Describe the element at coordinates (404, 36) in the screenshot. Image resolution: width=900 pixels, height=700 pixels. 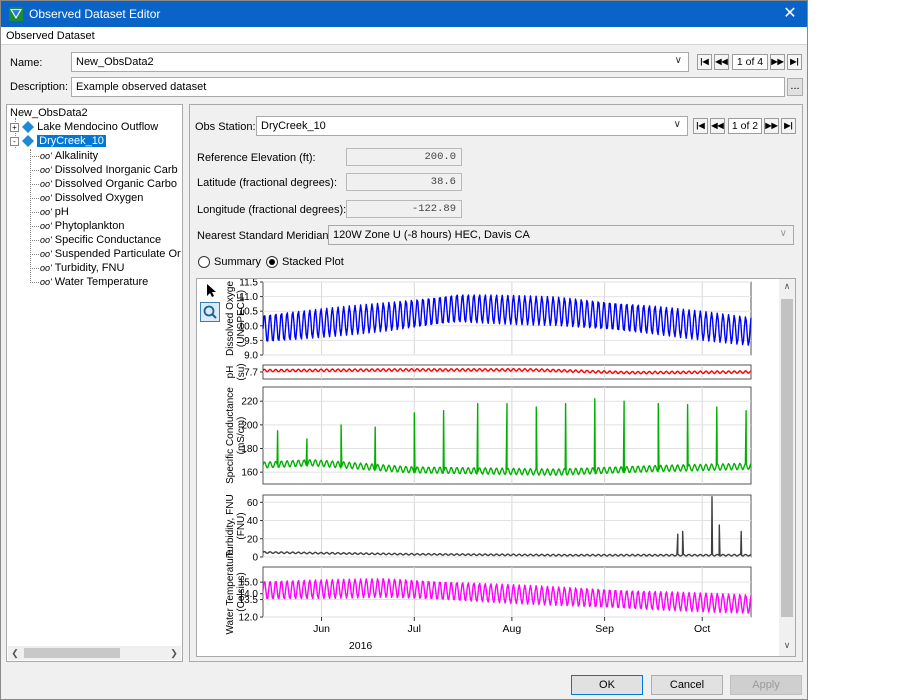
I see `menu-bar: Observed Dataset` at that location.